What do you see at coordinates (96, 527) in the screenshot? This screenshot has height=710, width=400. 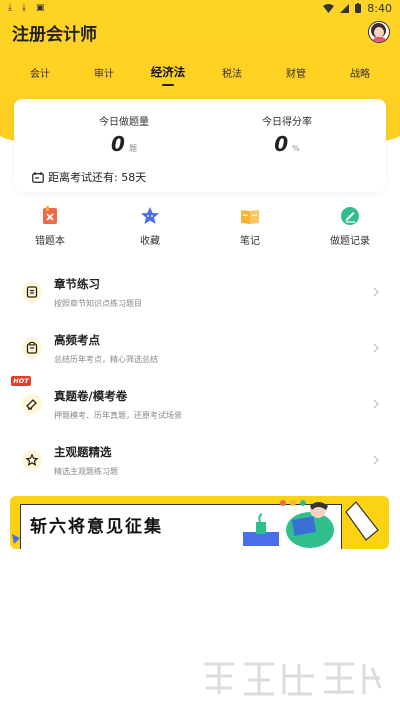 I see `banner-title: 斩六将意见征集` at bounding box center [96, 527].